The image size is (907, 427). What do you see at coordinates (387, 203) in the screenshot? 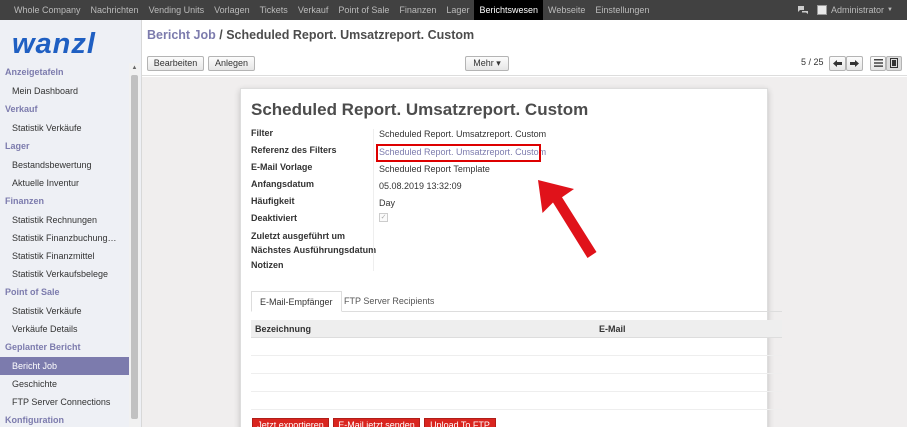
I see `field-frequency-value: Day` at bounding box center [387, 203].